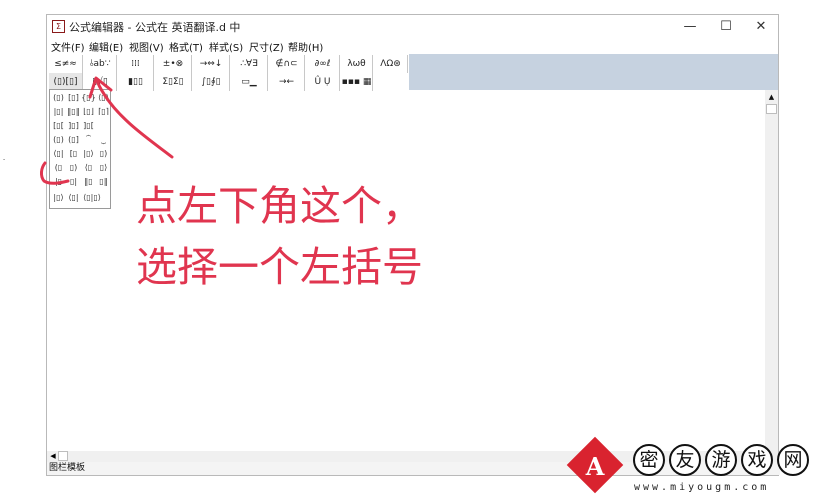 This screenshot has width=816, height=500. What do you see at coordinates (134, 118) in the screenshot?
I see `annotation-arrow-line` at bounding box center [134, 118].